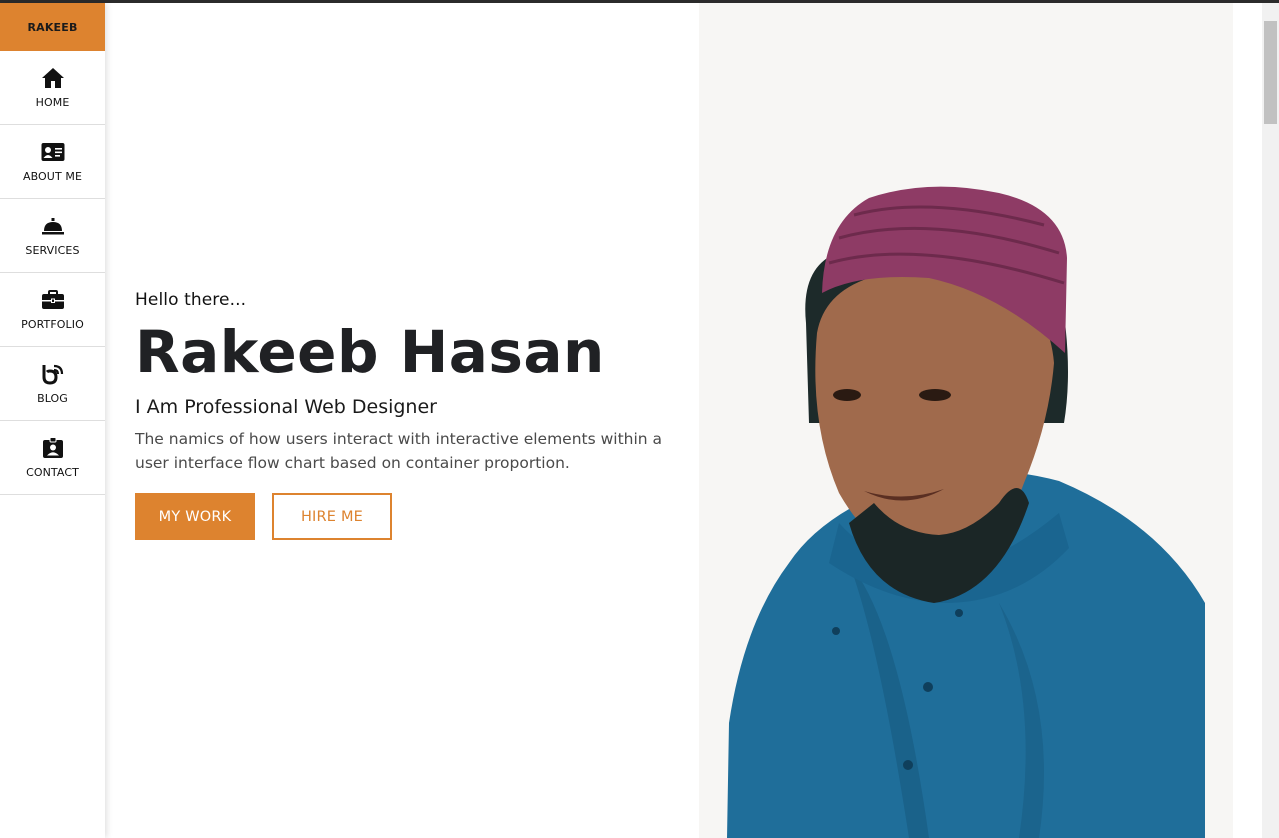  Describe the element at coordinates (286, 407) in the screenshot. I see `hero-role: I Am Professional Web Designer` at that location.